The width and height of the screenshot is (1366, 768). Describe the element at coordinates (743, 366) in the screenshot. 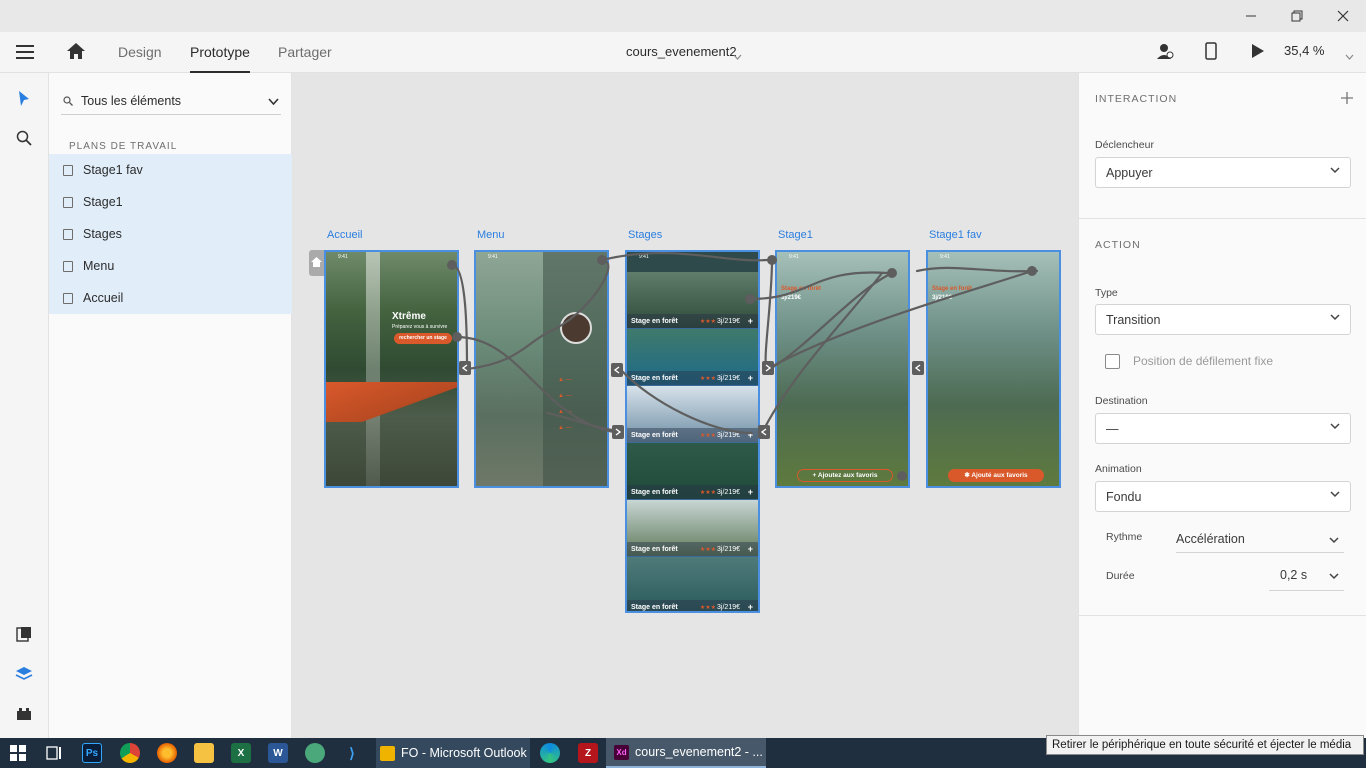

I see `prototype-wires` at that location.